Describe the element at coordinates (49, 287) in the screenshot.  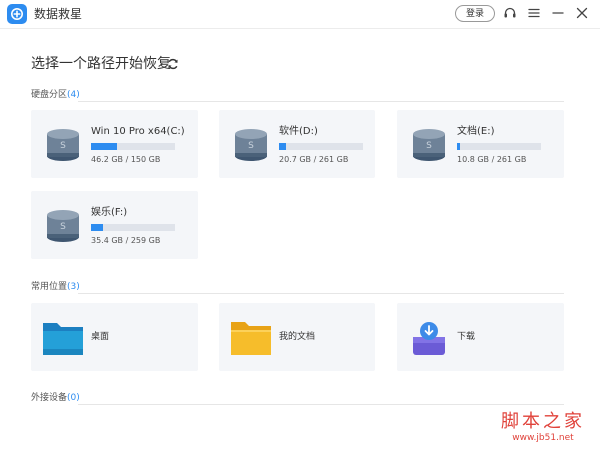
I see `section-label-text: 常用位置` at that location.